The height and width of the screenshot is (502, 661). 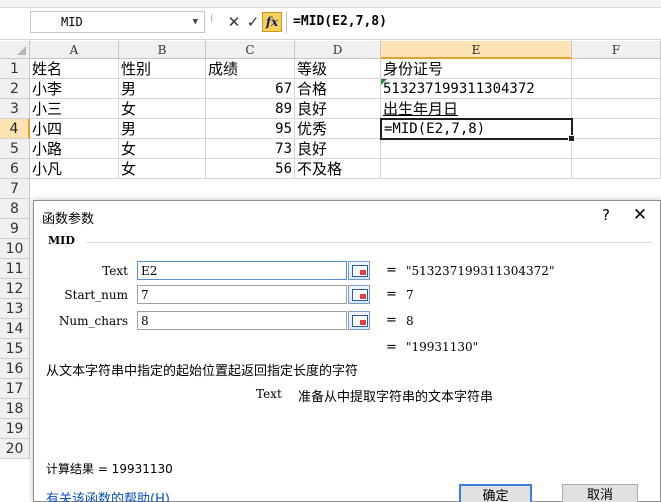 What do you see at coordinates (61, 240) in the screenshot?
I see `function-name-label: MID` at bounding box center [61, 240].